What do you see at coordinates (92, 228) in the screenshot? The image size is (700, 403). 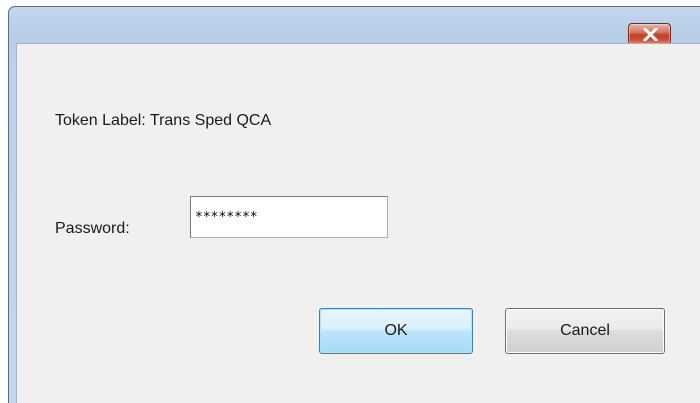 I see `password-label: Password:` at bounding box center [92, 228].